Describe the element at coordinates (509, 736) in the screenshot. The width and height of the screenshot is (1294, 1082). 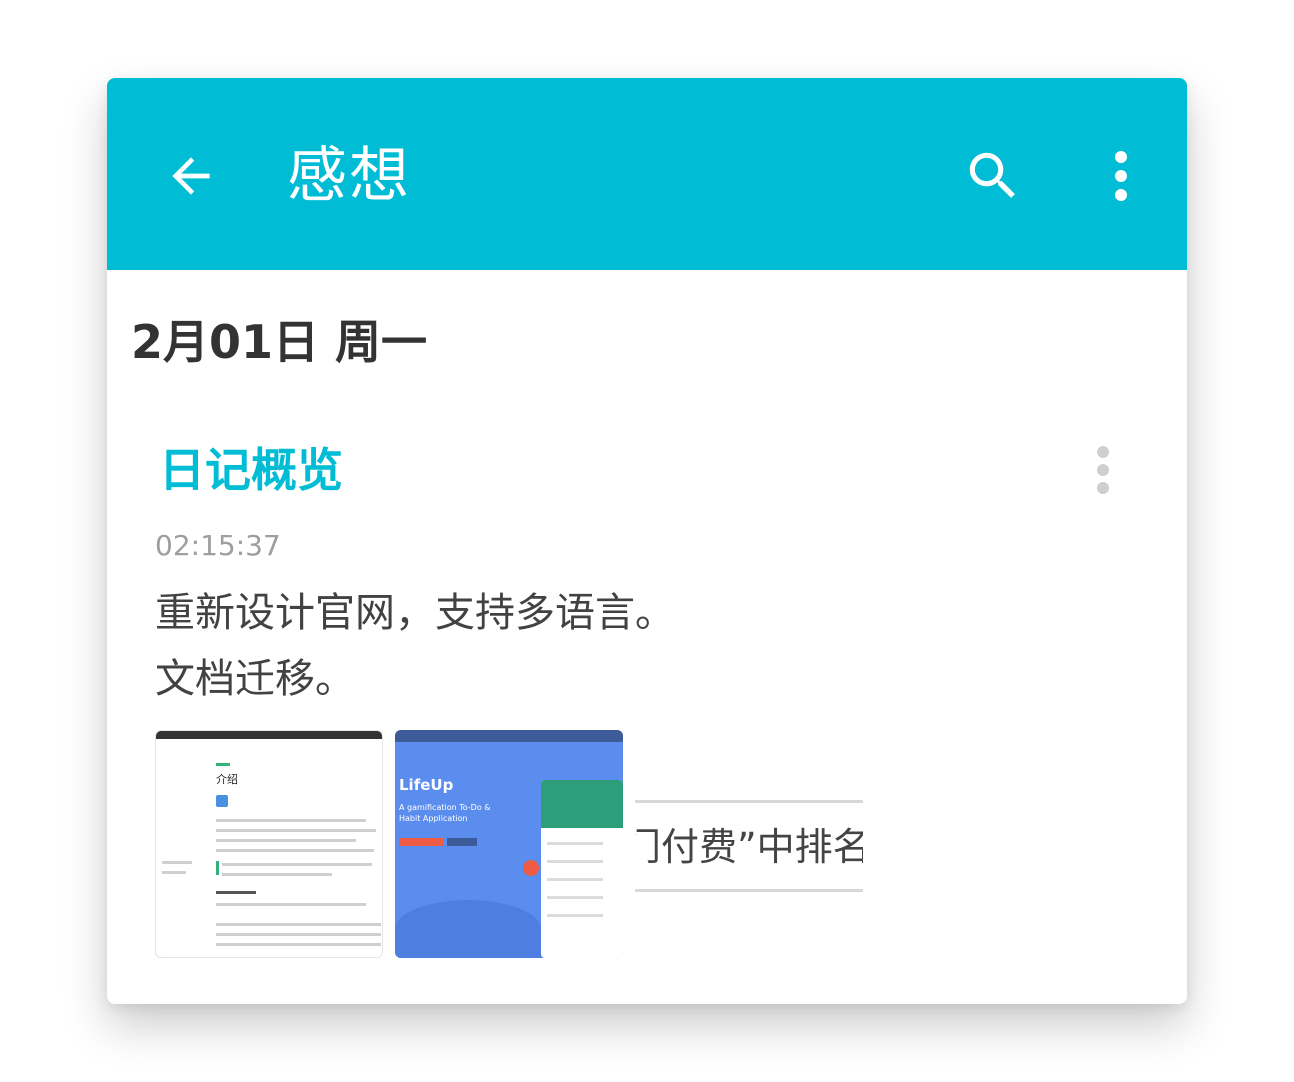
I see `site-nav-bar` at that location.